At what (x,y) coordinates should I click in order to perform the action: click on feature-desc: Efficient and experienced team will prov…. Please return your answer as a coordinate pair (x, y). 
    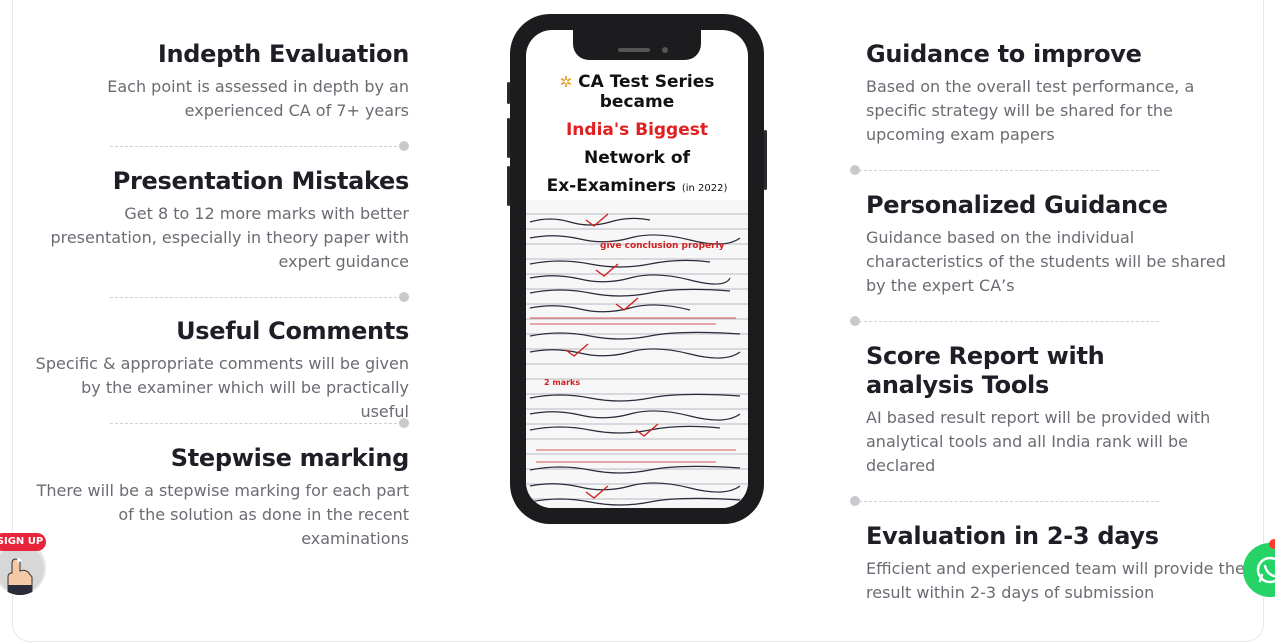
    Looking at the image, I should click on (1055, 580).